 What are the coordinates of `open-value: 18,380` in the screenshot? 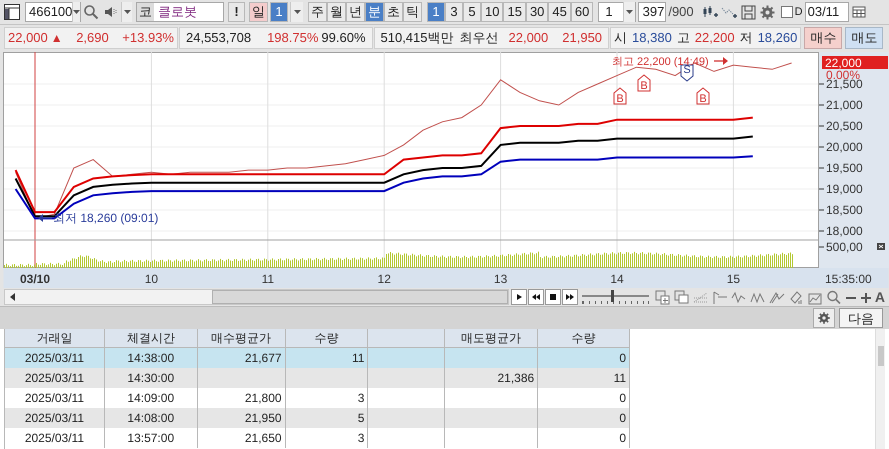 It's located at (652, 38).